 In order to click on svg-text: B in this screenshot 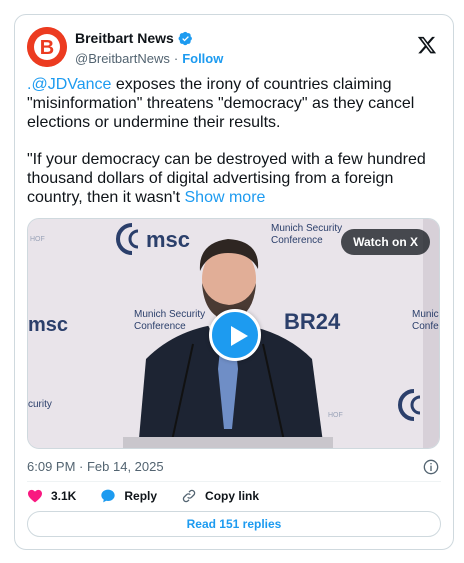, I will do `click(47, 48)`.